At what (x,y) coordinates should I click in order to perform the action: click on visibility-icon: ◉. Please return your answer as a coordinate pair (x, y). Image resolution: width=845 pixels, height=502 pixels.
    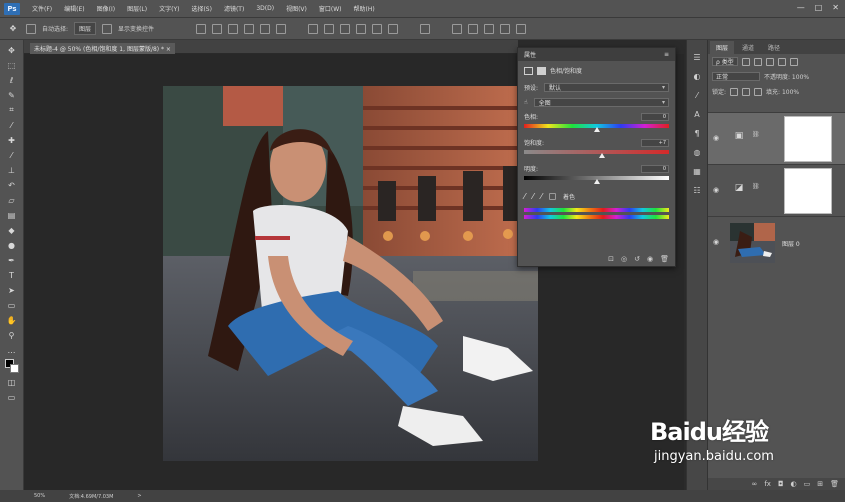
    Looking at the image, I should click on (650, 259).